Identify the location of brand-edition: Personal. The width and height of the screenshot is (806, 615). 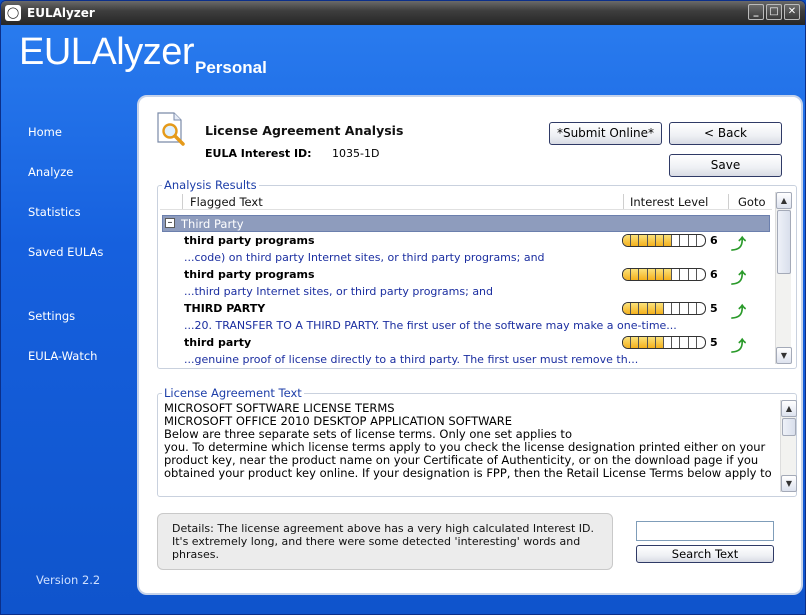
(231, 67).